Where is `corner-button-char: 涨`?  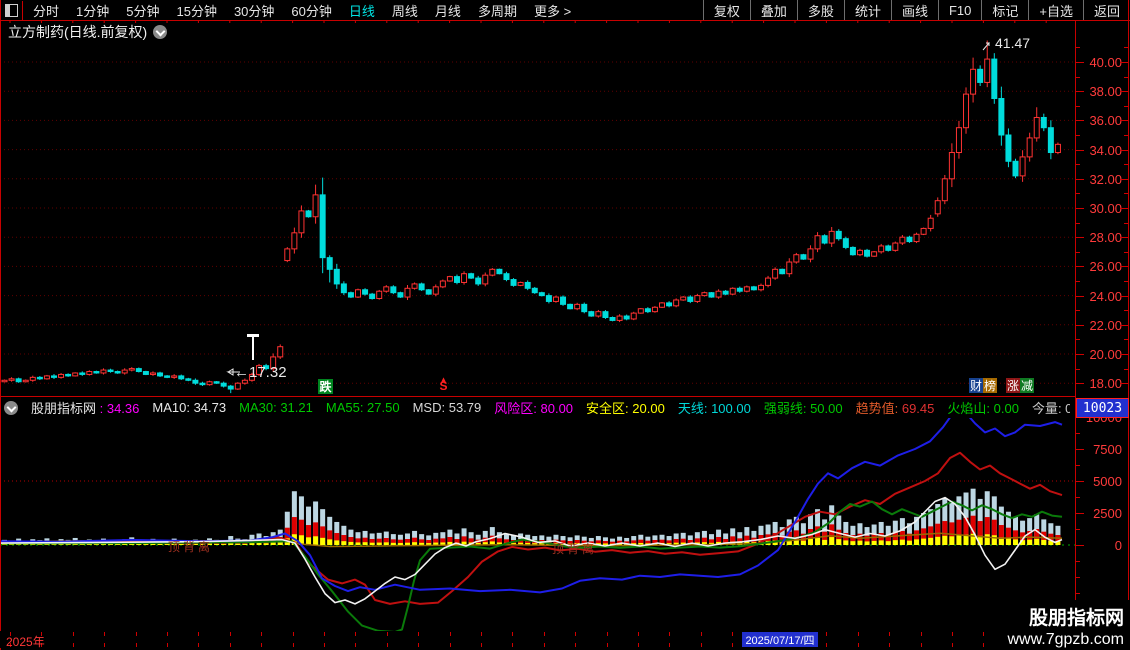
corner-button-char: 涨 is located at coordinates (1013, 385).